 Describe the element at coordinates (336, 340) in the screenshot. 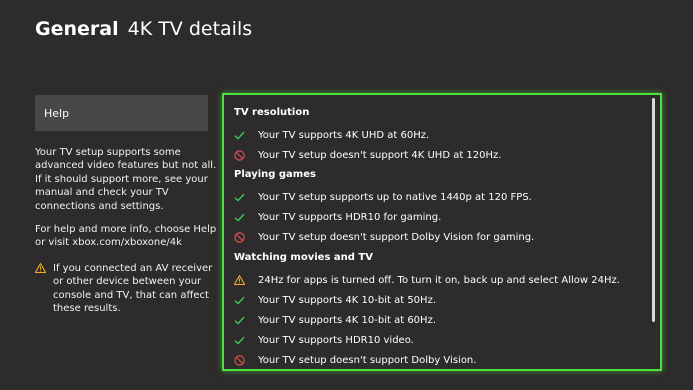

I see `item-text: Your TV supports HDR10 video.` at that location.